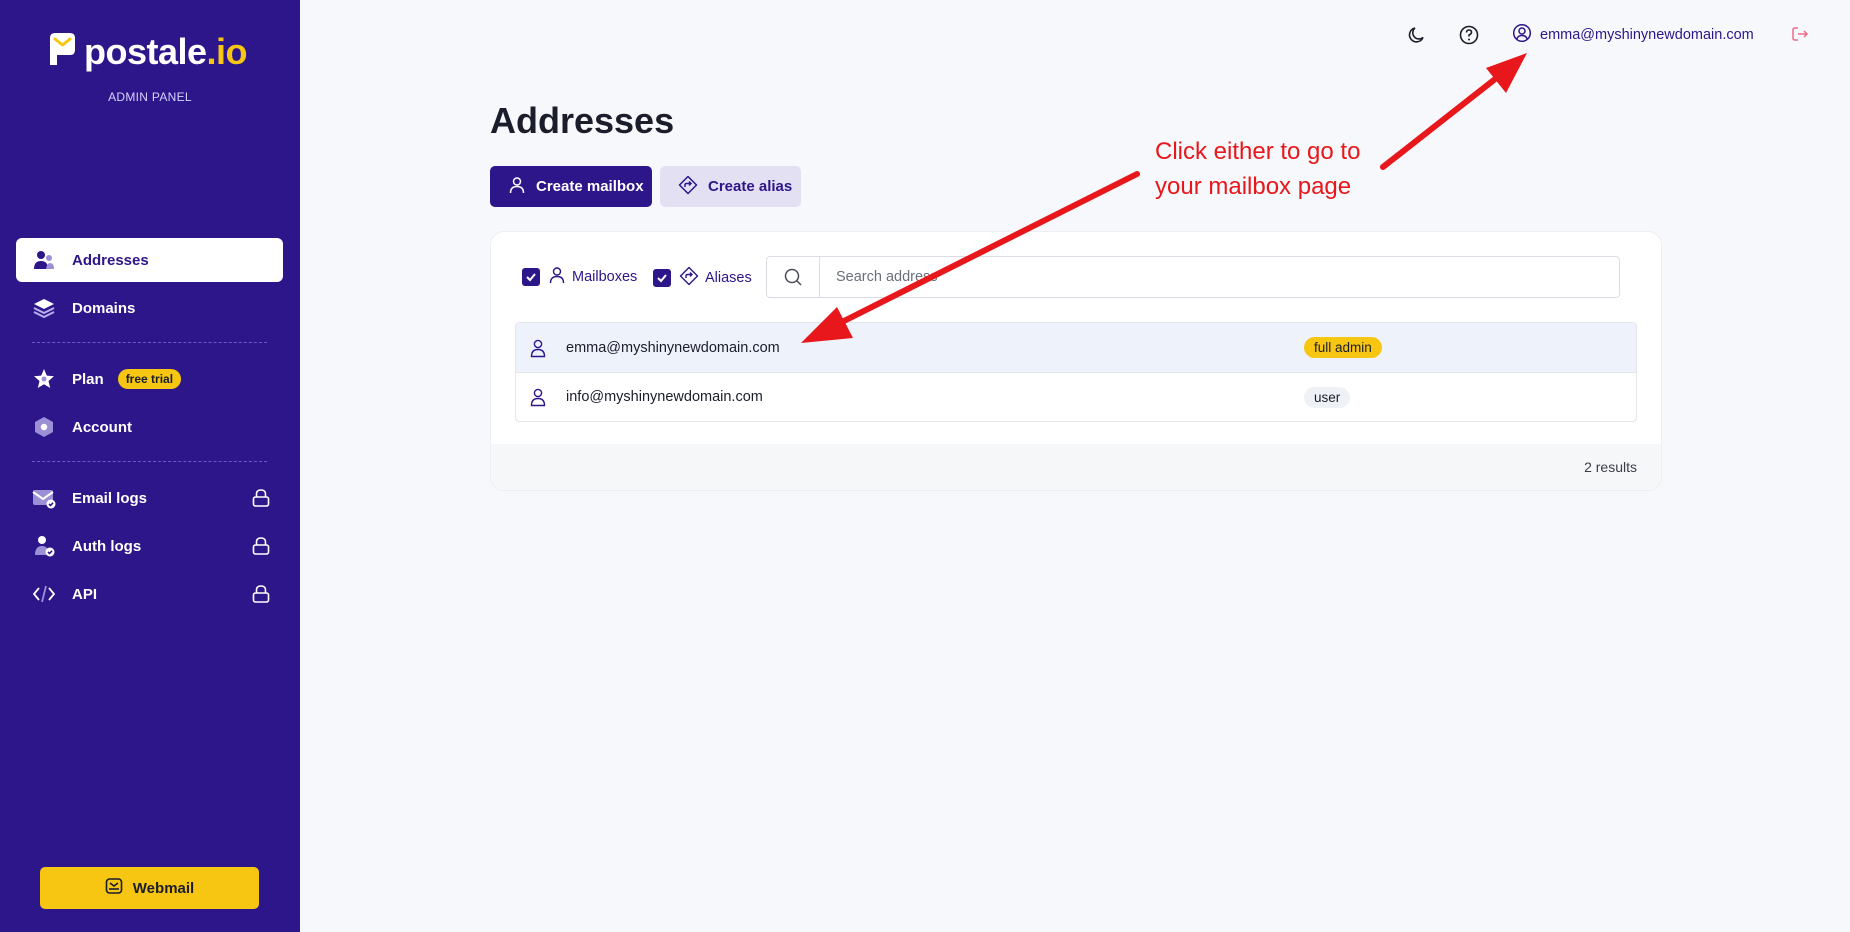 Image resolution: width=1850 pixels, height=932 pixels. Describe the element at coordinates (150, 97) in the screenshot. I see `admin-panel-label: ADMIN PANEL` at that location.